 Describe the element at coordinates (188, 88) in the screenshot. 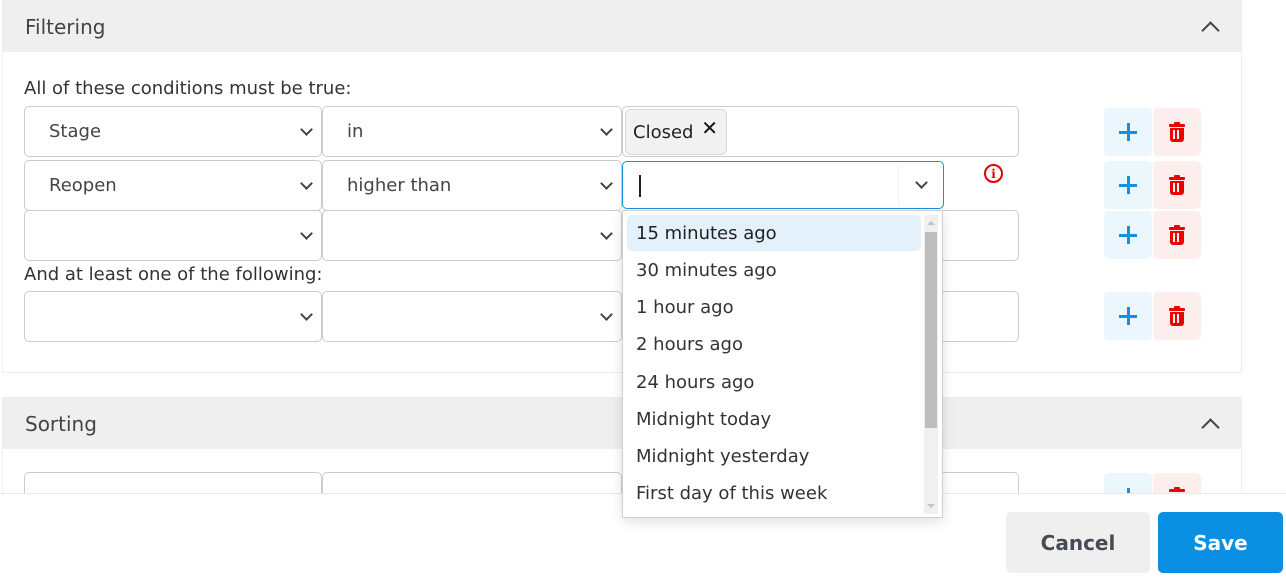

I see `all-conditions-label: All of these conditions must be true:` at that location.